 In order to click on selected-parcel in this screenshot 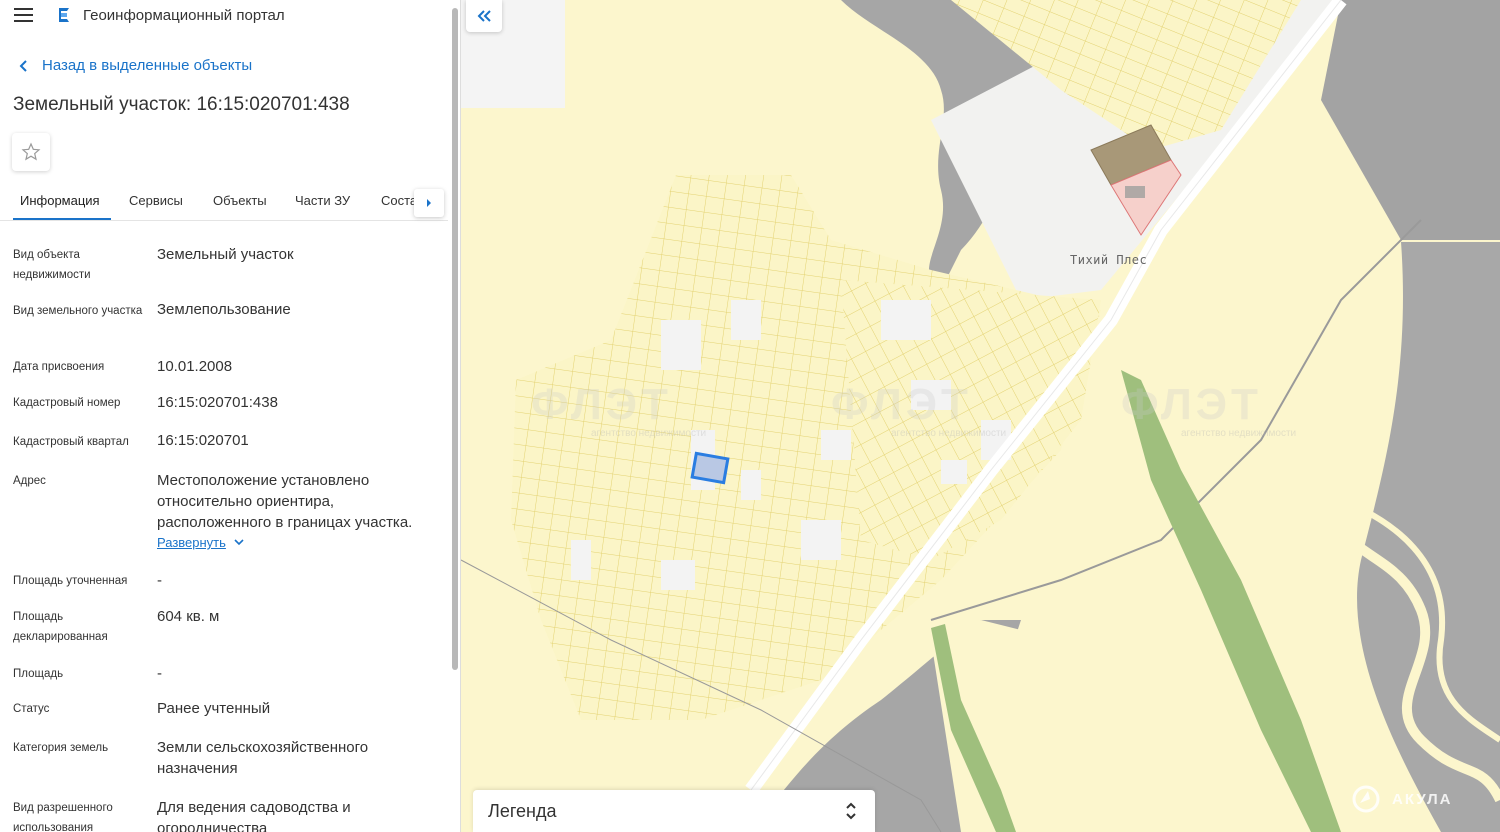, I will do `click(710, 468)`.